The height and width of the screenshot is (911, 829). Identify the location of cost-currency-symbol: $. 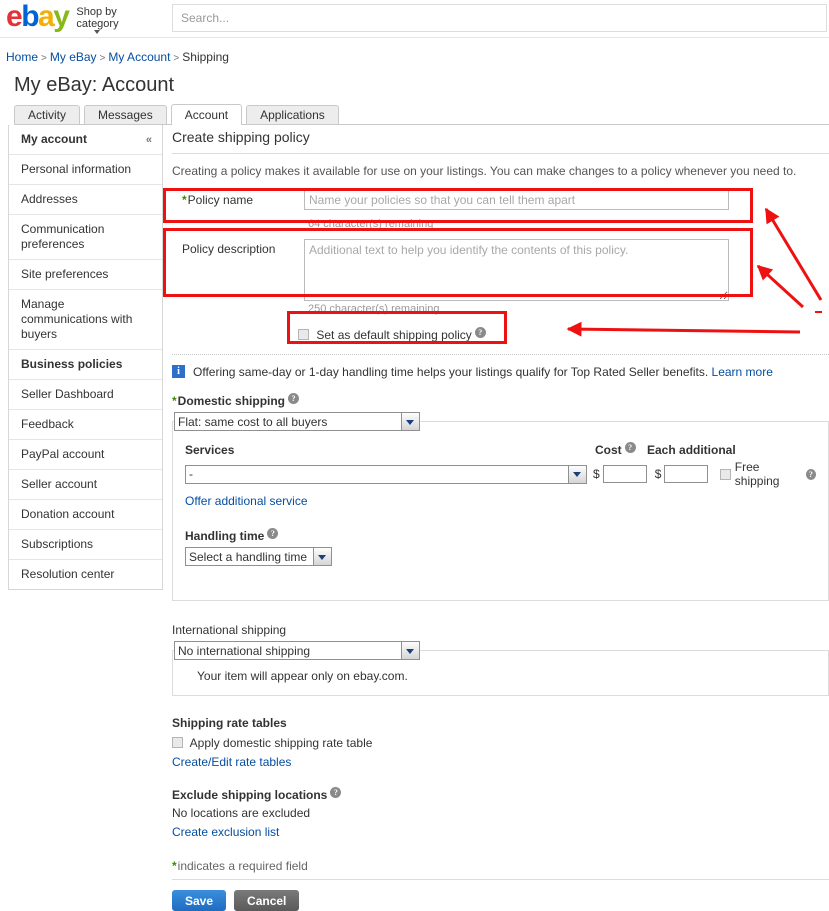
(596, 474).